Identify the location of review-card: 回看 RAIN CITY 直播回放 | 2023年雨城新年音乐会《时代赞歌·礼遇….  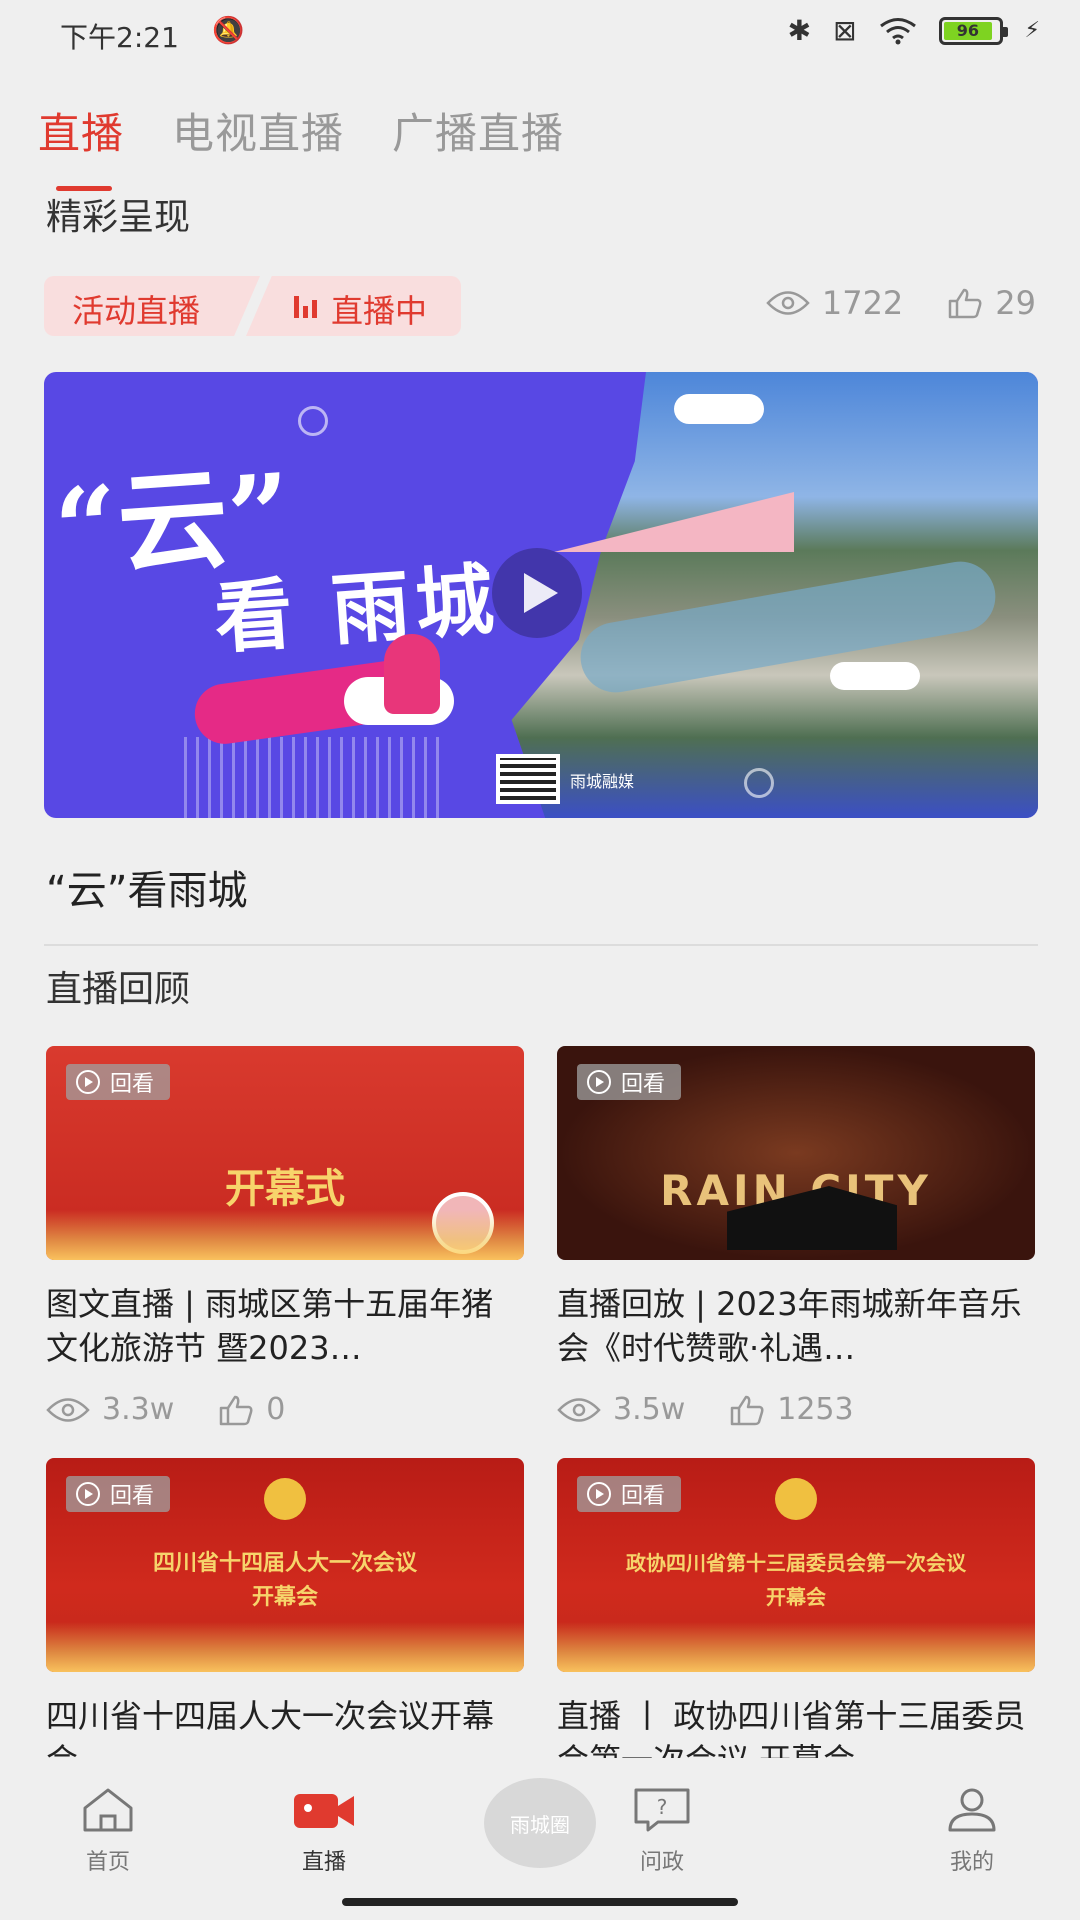
(796, 1236).